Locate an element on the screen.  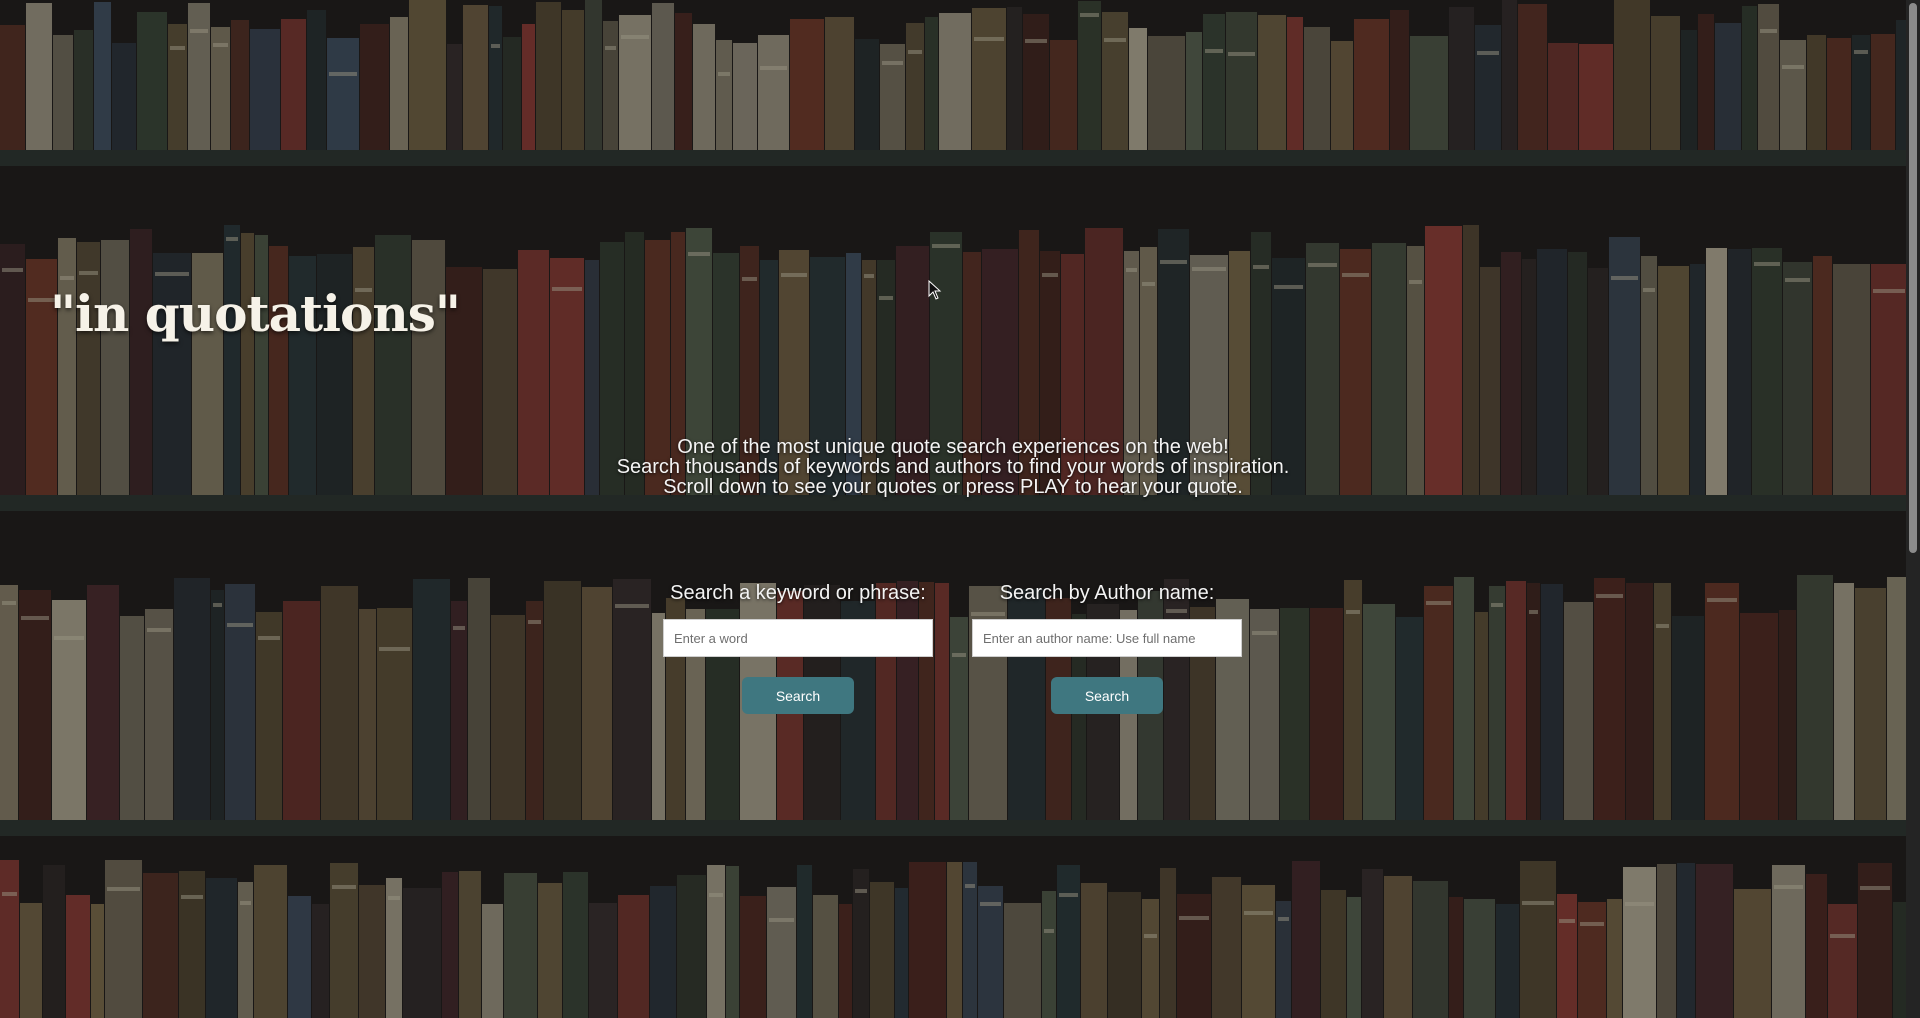
keyword-search-input is located at coordinates (798, 638).